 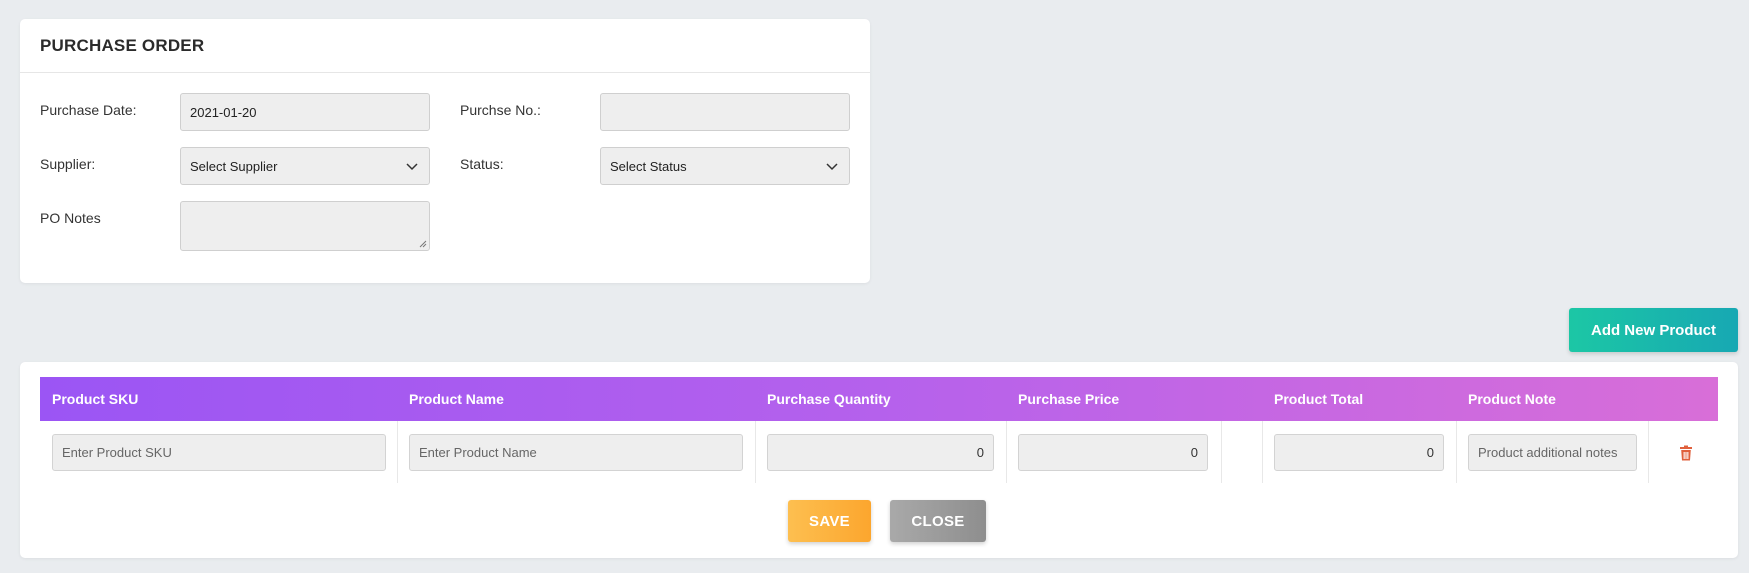 I want to click on column-header-note: Product Note, so click(x=1512, y=399).